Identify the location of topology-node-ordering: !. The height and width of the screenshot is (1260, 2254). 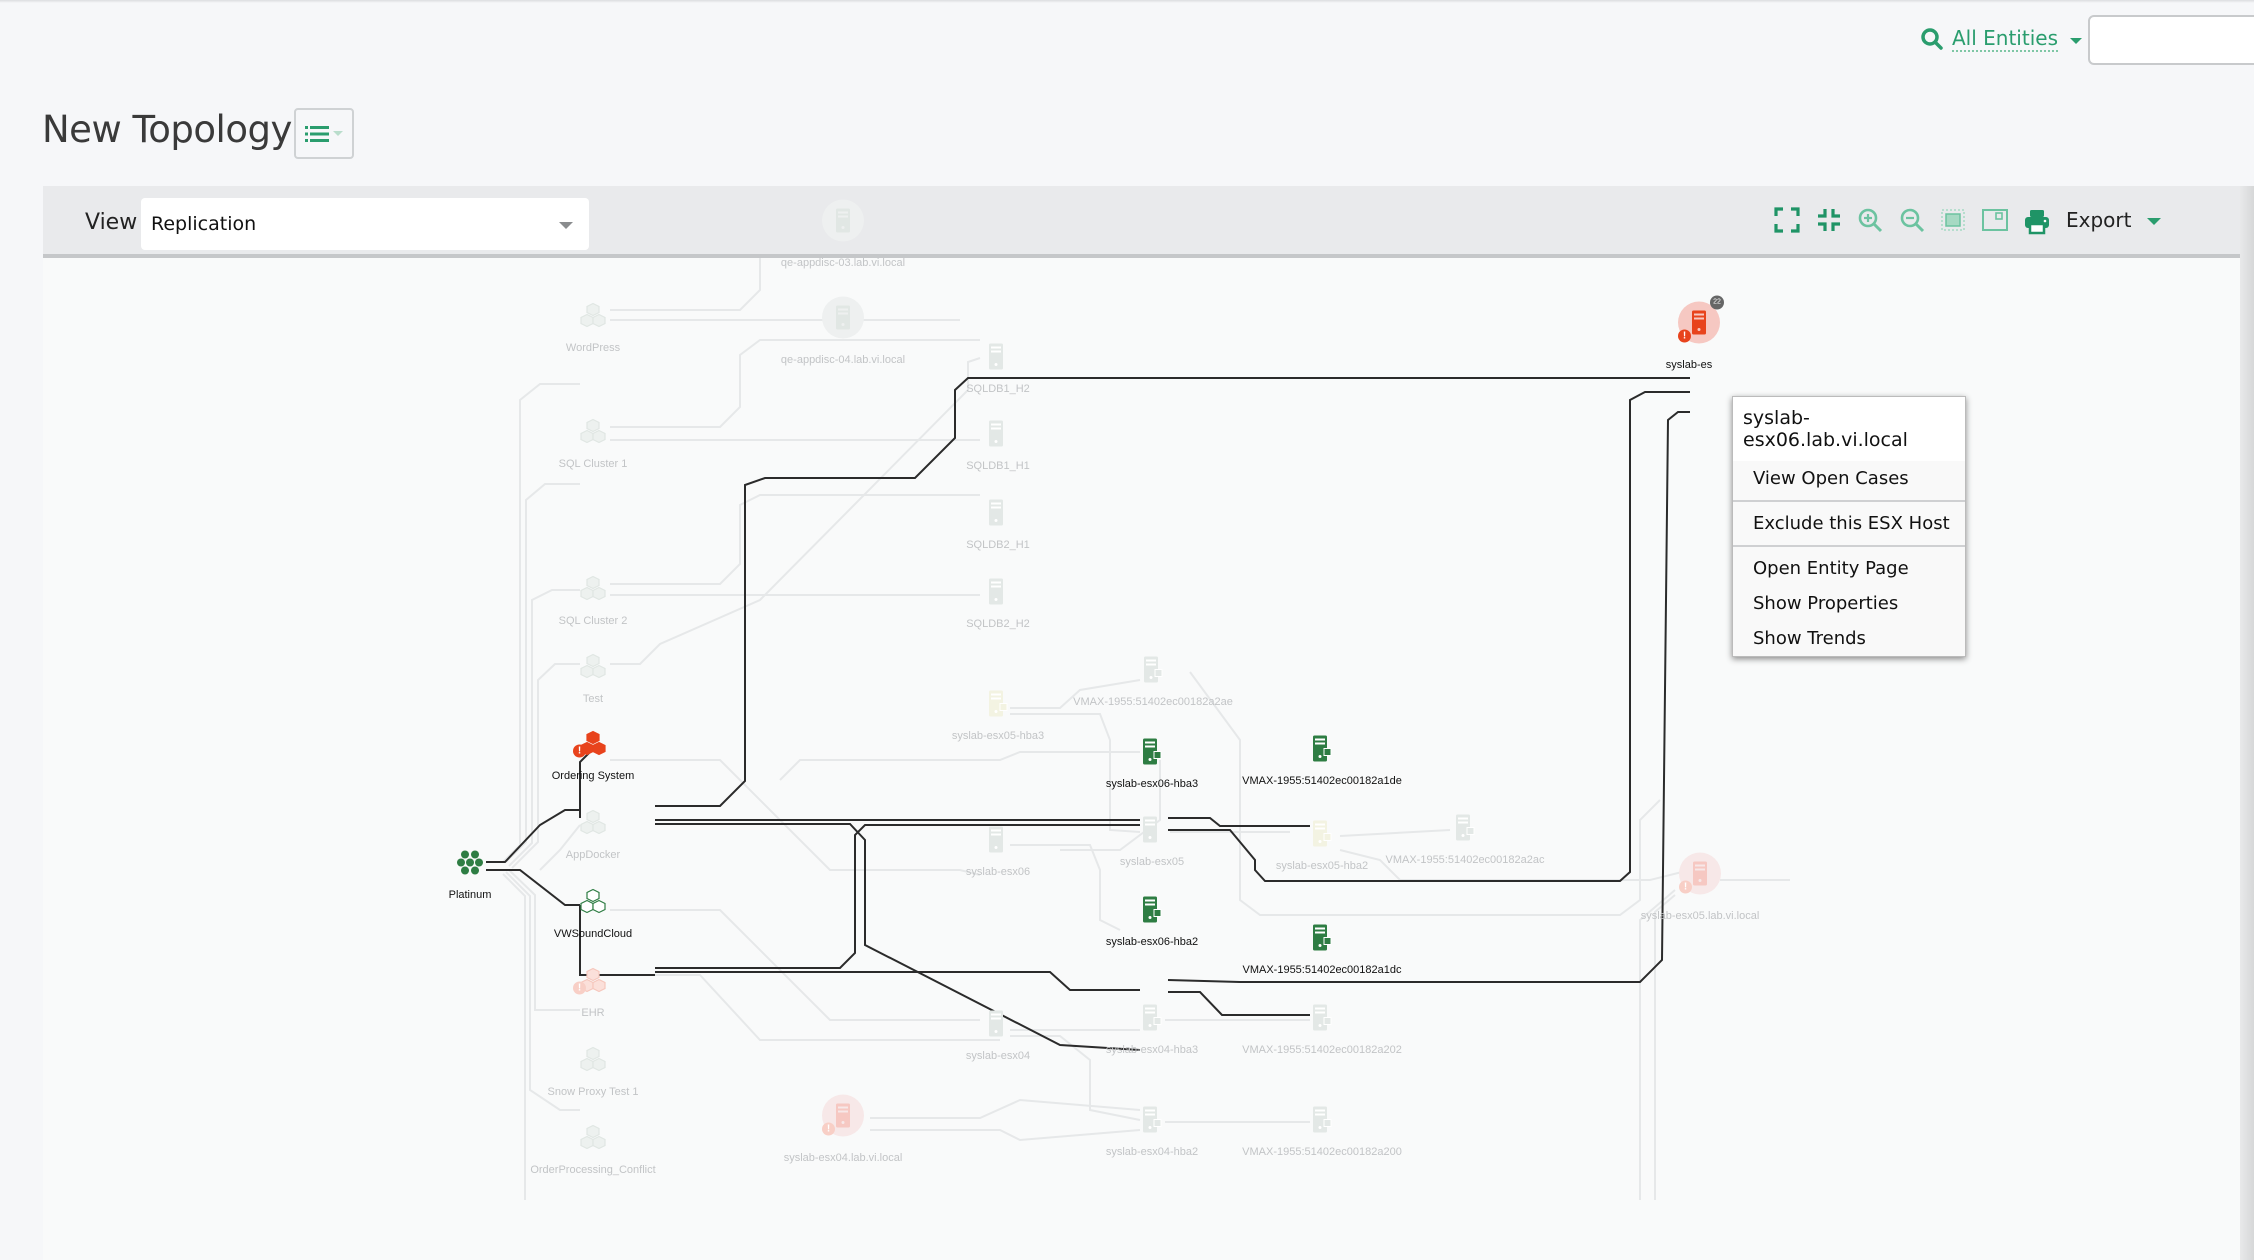
(590, 746).